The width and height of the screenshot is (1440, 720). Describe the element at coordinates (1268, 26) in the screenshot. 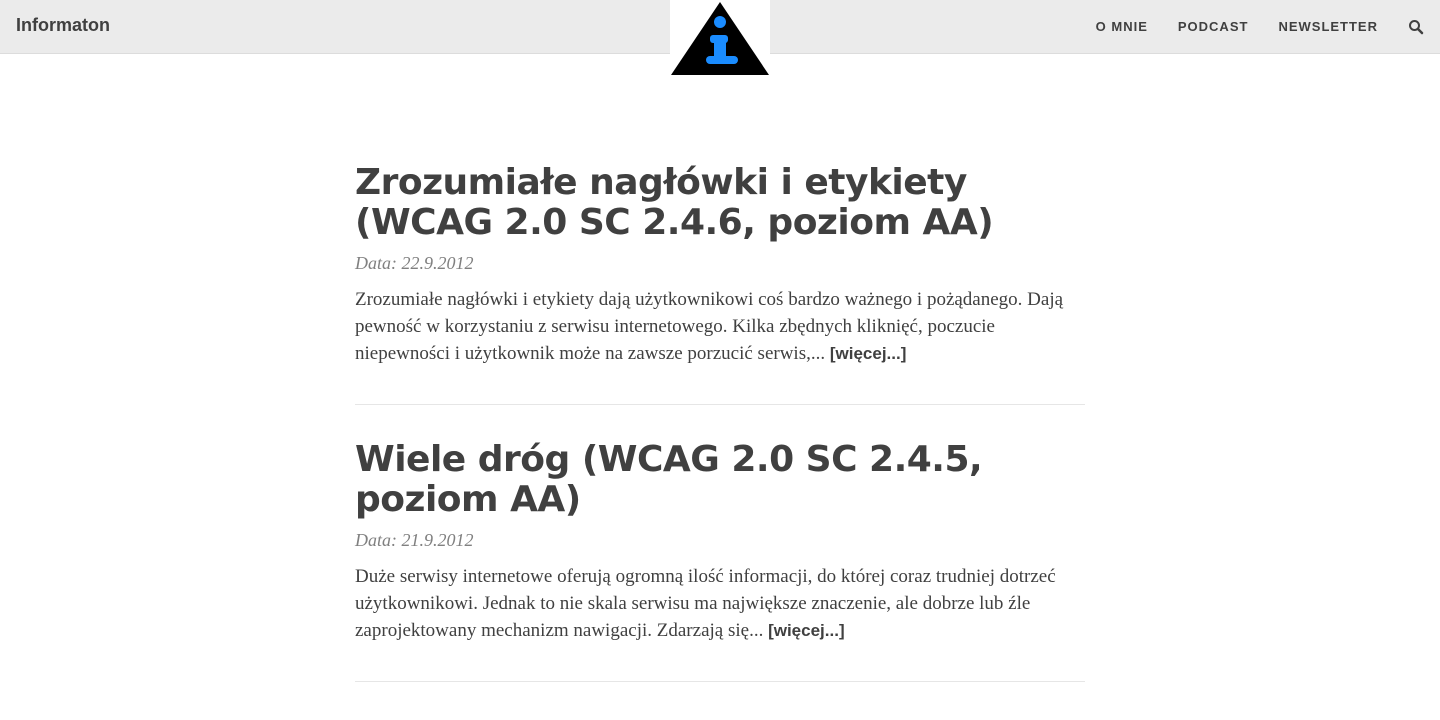

I see `main-nav: O MNIE PODCAST NEWSLETTER` at that location.